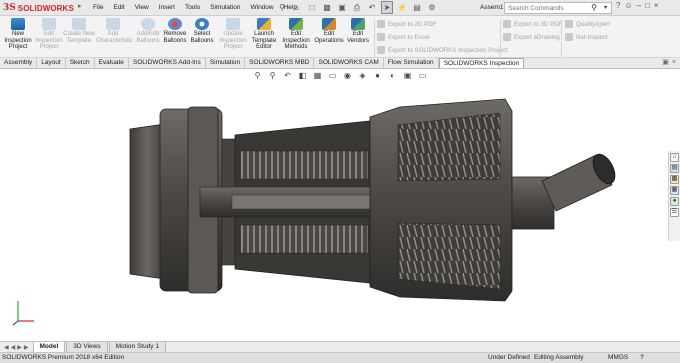 The width and height of the screenshot is (680, 363). Describe the element at coordinates (87, 347) in the screenshot. I see `tab-3d-views: 3D Views` at that location.